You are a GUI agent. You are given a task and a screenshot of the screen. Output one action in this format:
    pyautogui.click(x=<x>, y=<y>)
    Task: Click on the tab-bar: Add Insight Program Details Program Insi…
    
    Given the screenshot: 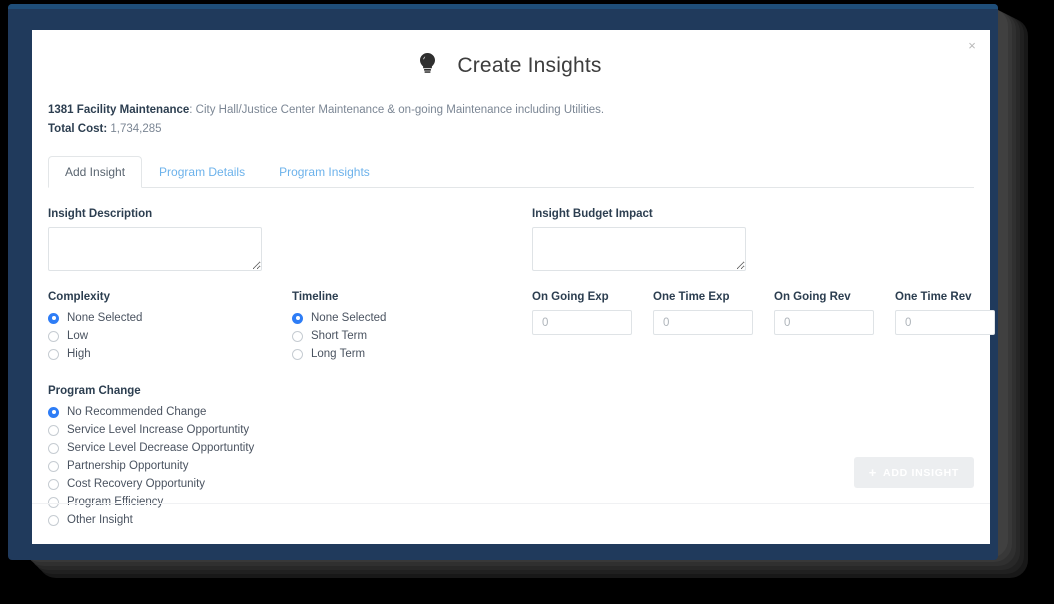 What is the action you would take?
    pyautogui.click(x=511, y=172)
    